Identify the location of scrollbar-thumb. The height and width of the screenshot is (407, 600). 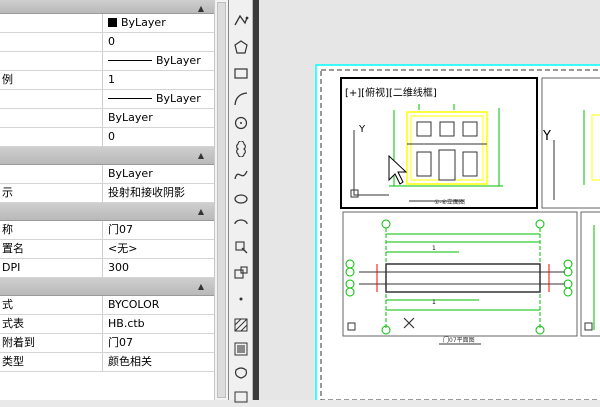
(221, 200).